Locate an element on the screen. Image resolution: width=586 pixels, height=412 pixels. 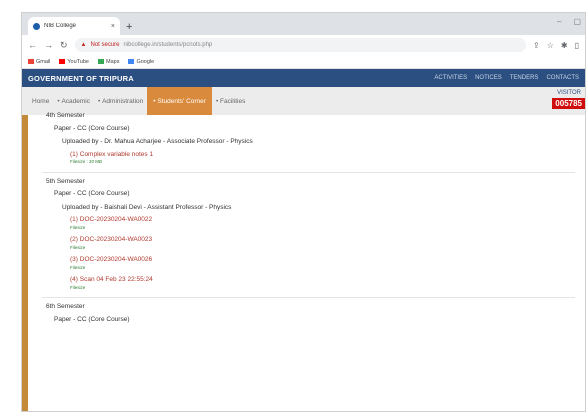
forward-icon: → is located at coordinates (48, 45).